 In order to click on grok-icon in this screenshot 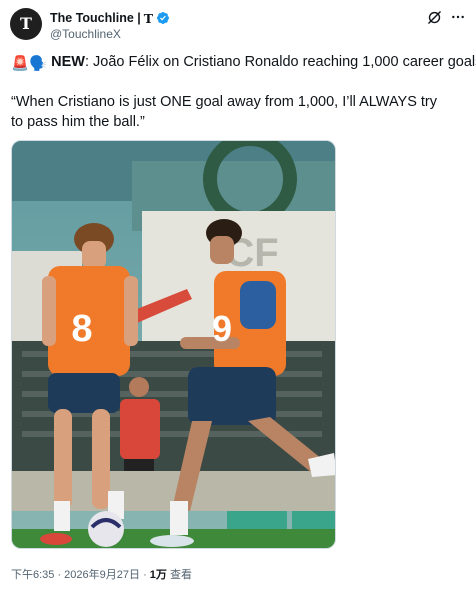, I will do `click(434, 17)`.